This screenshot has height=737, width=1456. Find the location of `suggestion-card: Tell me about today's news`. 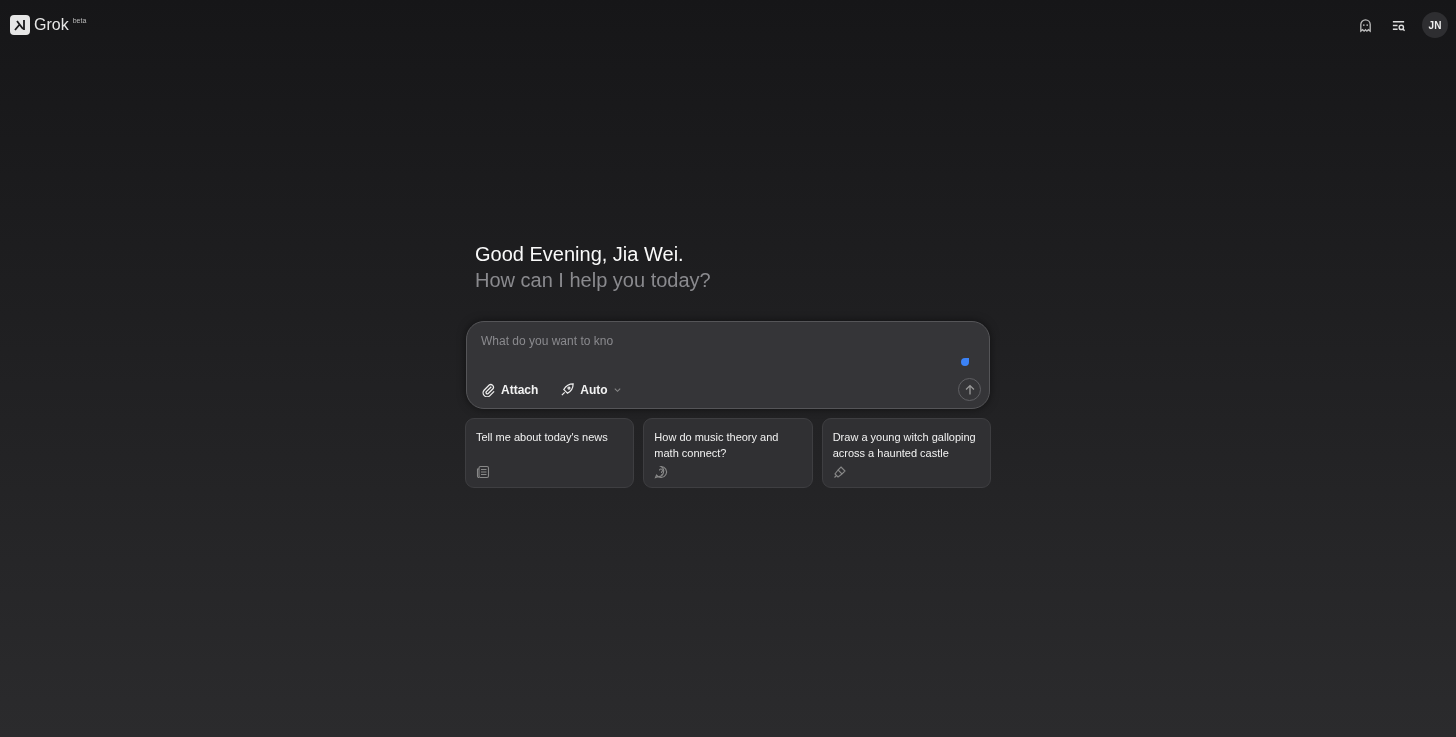

suggestion-card: Tell me about today's news is located at coordinates (550, 453).